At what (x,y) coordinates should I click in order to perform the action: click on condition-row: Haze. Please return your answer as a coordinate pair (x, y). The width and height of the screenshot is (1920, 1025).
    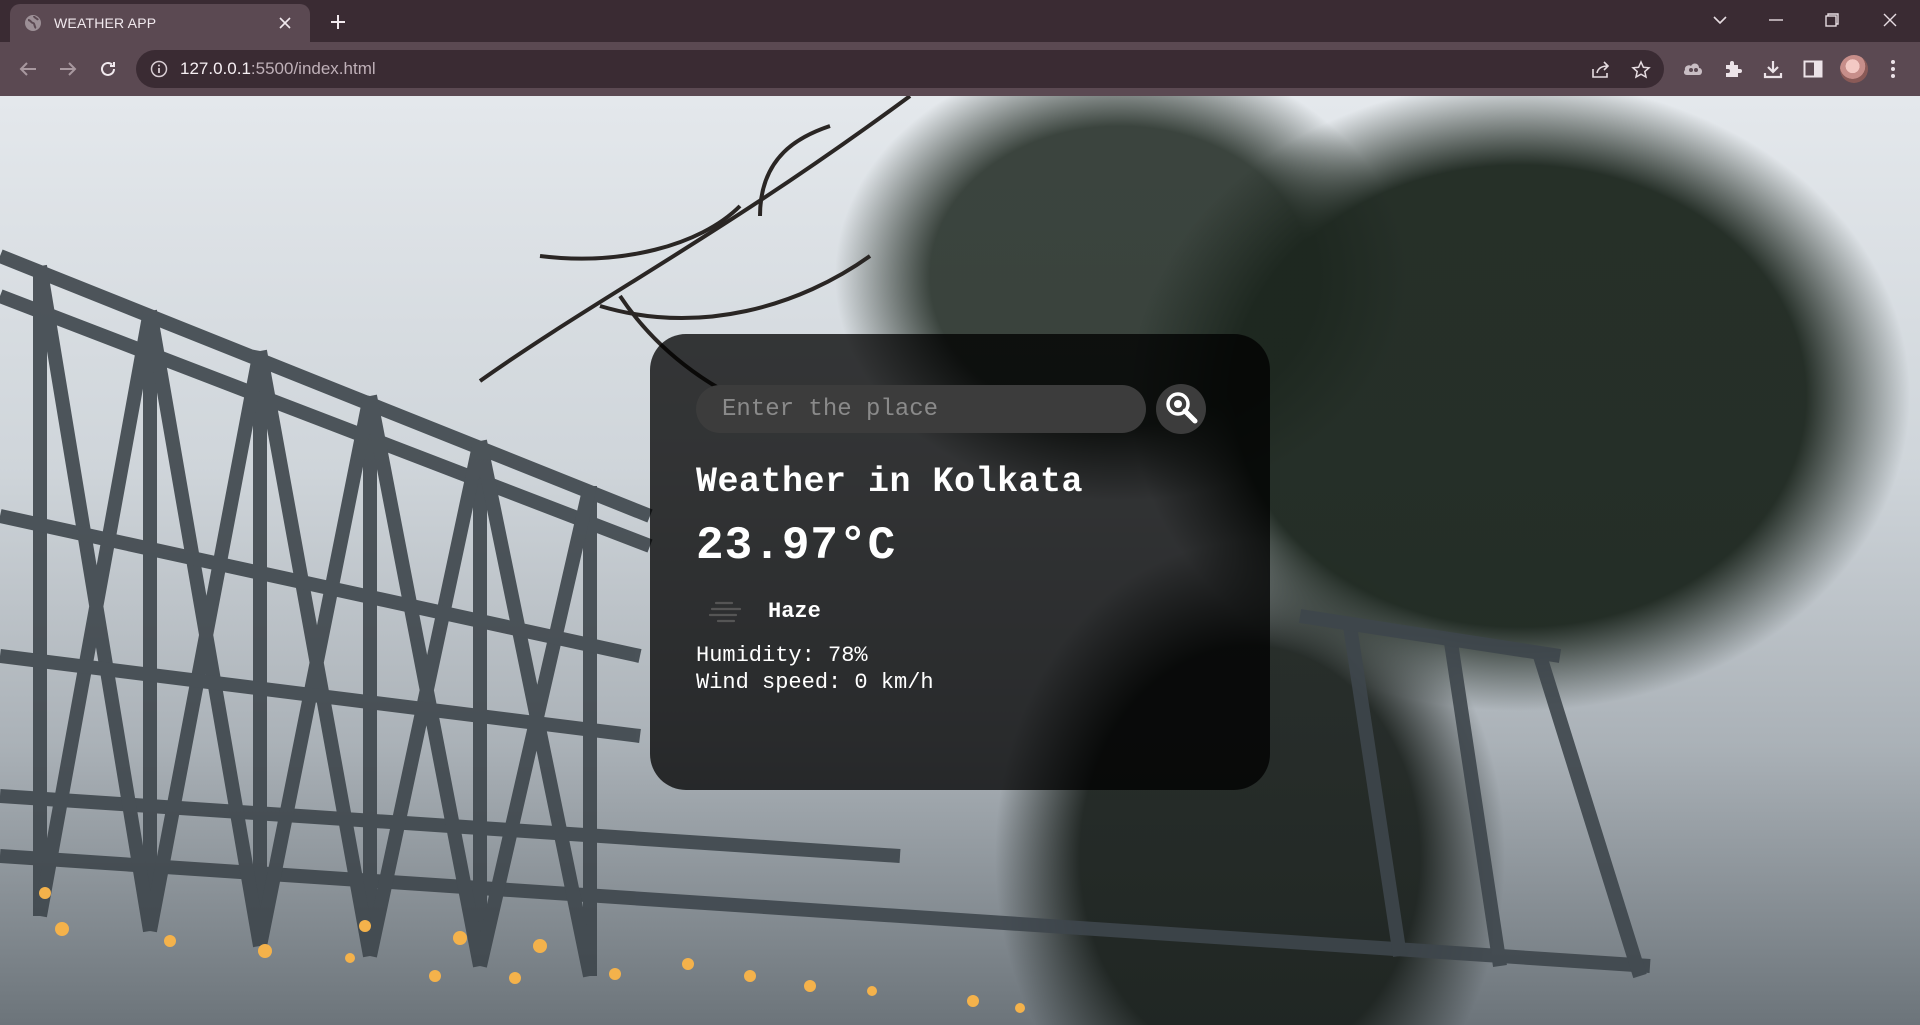
    Looking at the image, I should click on (960, 611).